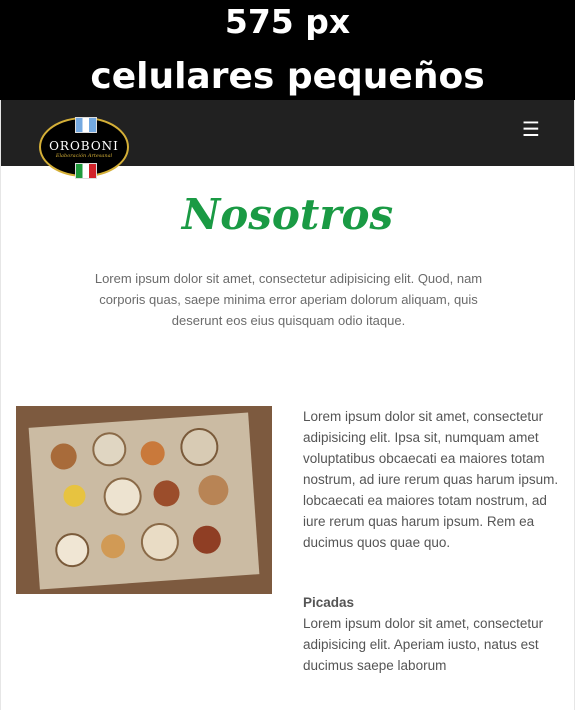 Image resolution: width=575 pixels, height=710 pixels. I want to click on banner-width-label: 575 px, so click(287, 21).